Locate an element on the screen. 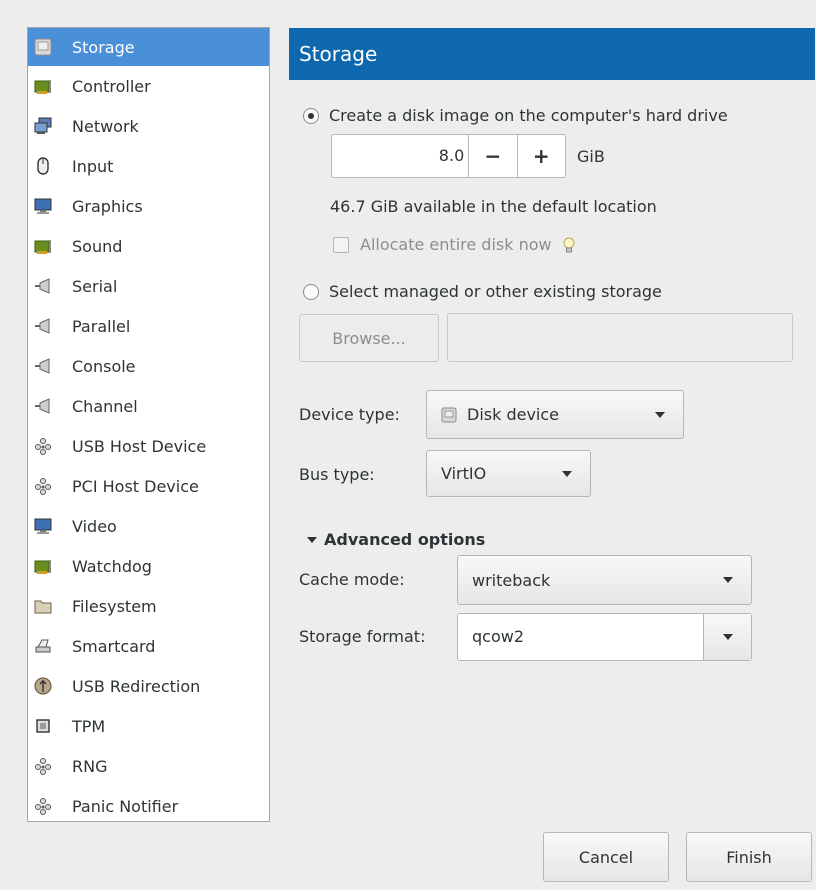  sidebar-item-channel: Channel is located at coordinates (148, 406).